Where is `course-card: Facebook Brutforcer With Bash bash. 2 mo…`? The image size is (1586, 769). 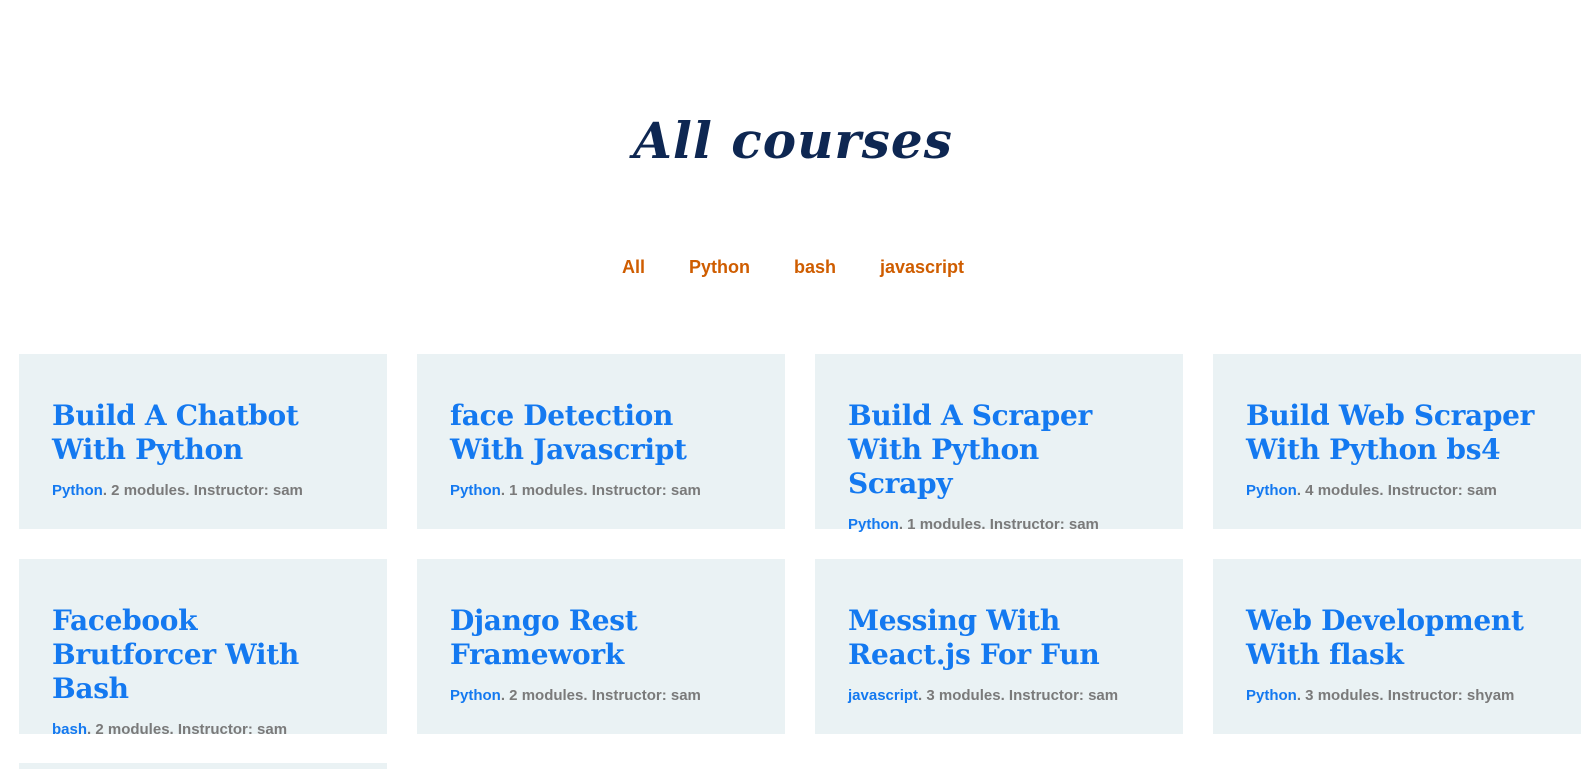 course-card: Facebook Brutforcer With Bash bash. 2 mo… is located at coordinates (203, 648).